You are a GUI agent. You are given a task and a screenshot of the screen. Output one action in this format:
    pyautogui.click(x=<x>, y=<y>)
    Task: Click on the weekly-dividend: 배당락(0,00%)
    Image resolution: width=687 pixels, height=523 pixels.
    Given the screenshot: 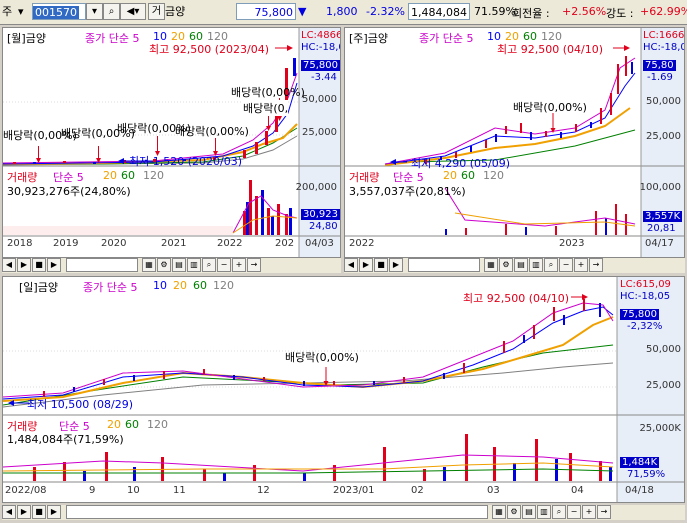 What is the action you would take?
    pyautogui.click(x=550, y=107)
    